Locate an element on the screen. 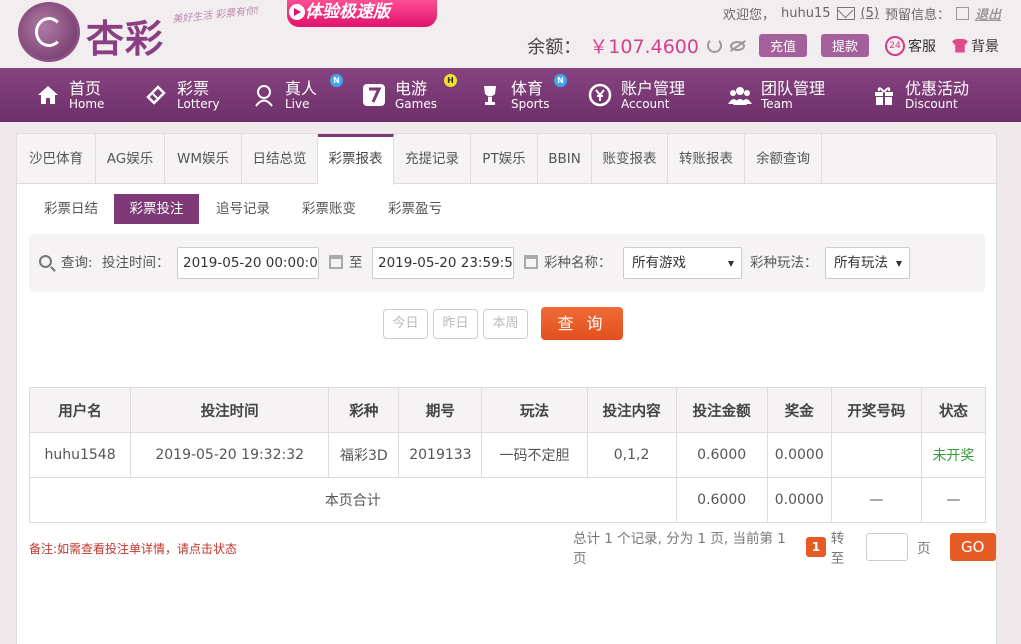  balance-label: 余额： is located at coordinates (554, 47).